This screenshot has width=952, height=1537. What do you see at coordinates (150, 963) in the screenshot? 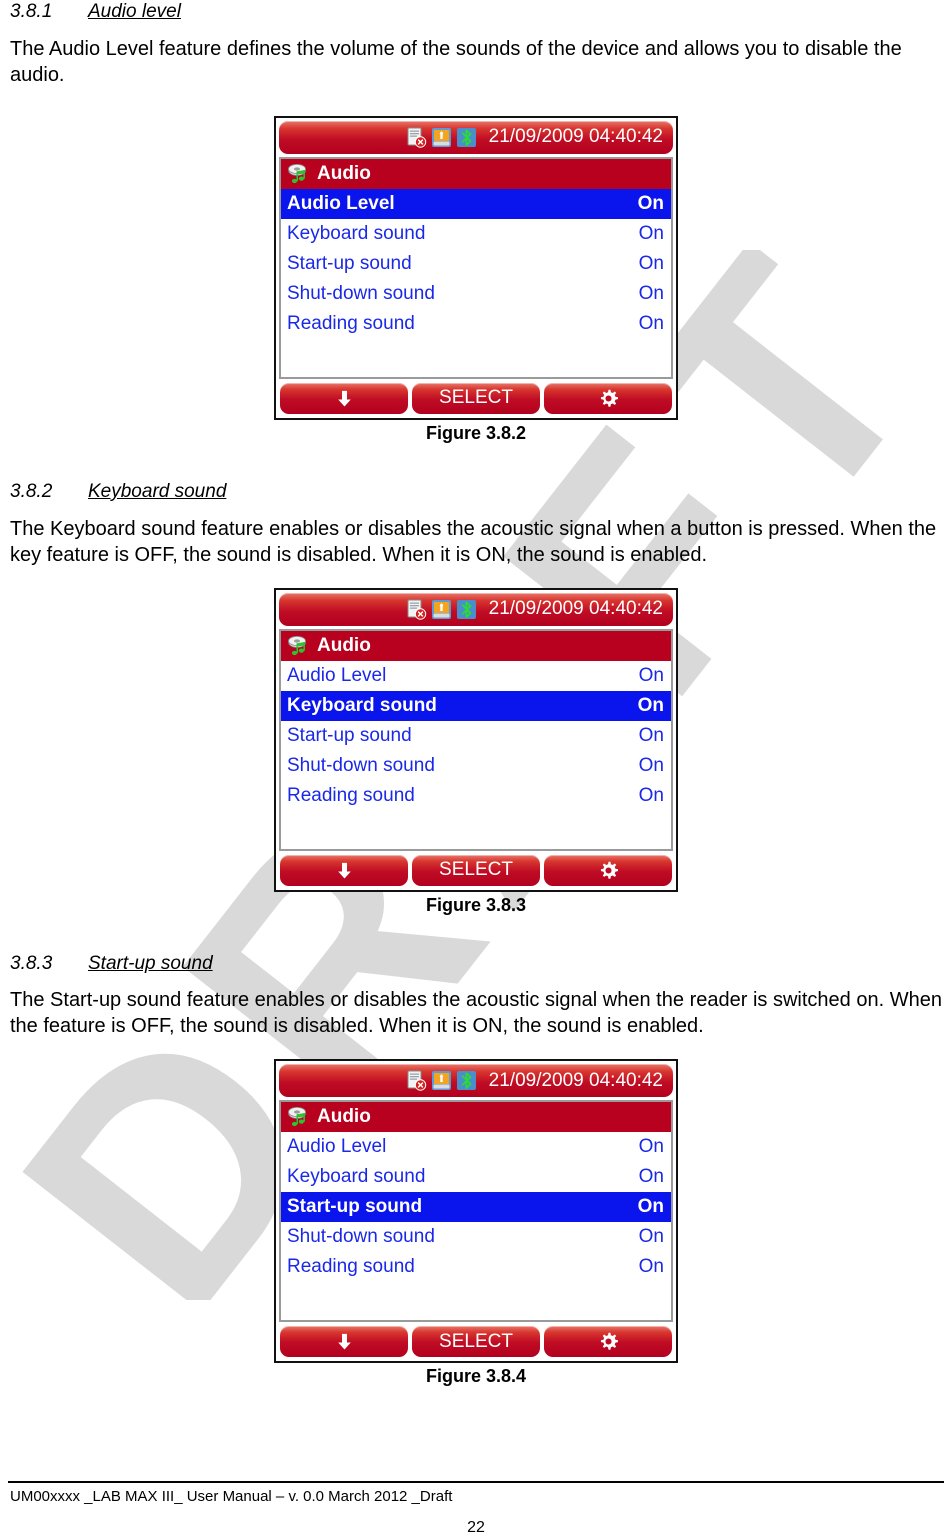
I see `section-title: Start-up sound` at bounding box center [150, 963].